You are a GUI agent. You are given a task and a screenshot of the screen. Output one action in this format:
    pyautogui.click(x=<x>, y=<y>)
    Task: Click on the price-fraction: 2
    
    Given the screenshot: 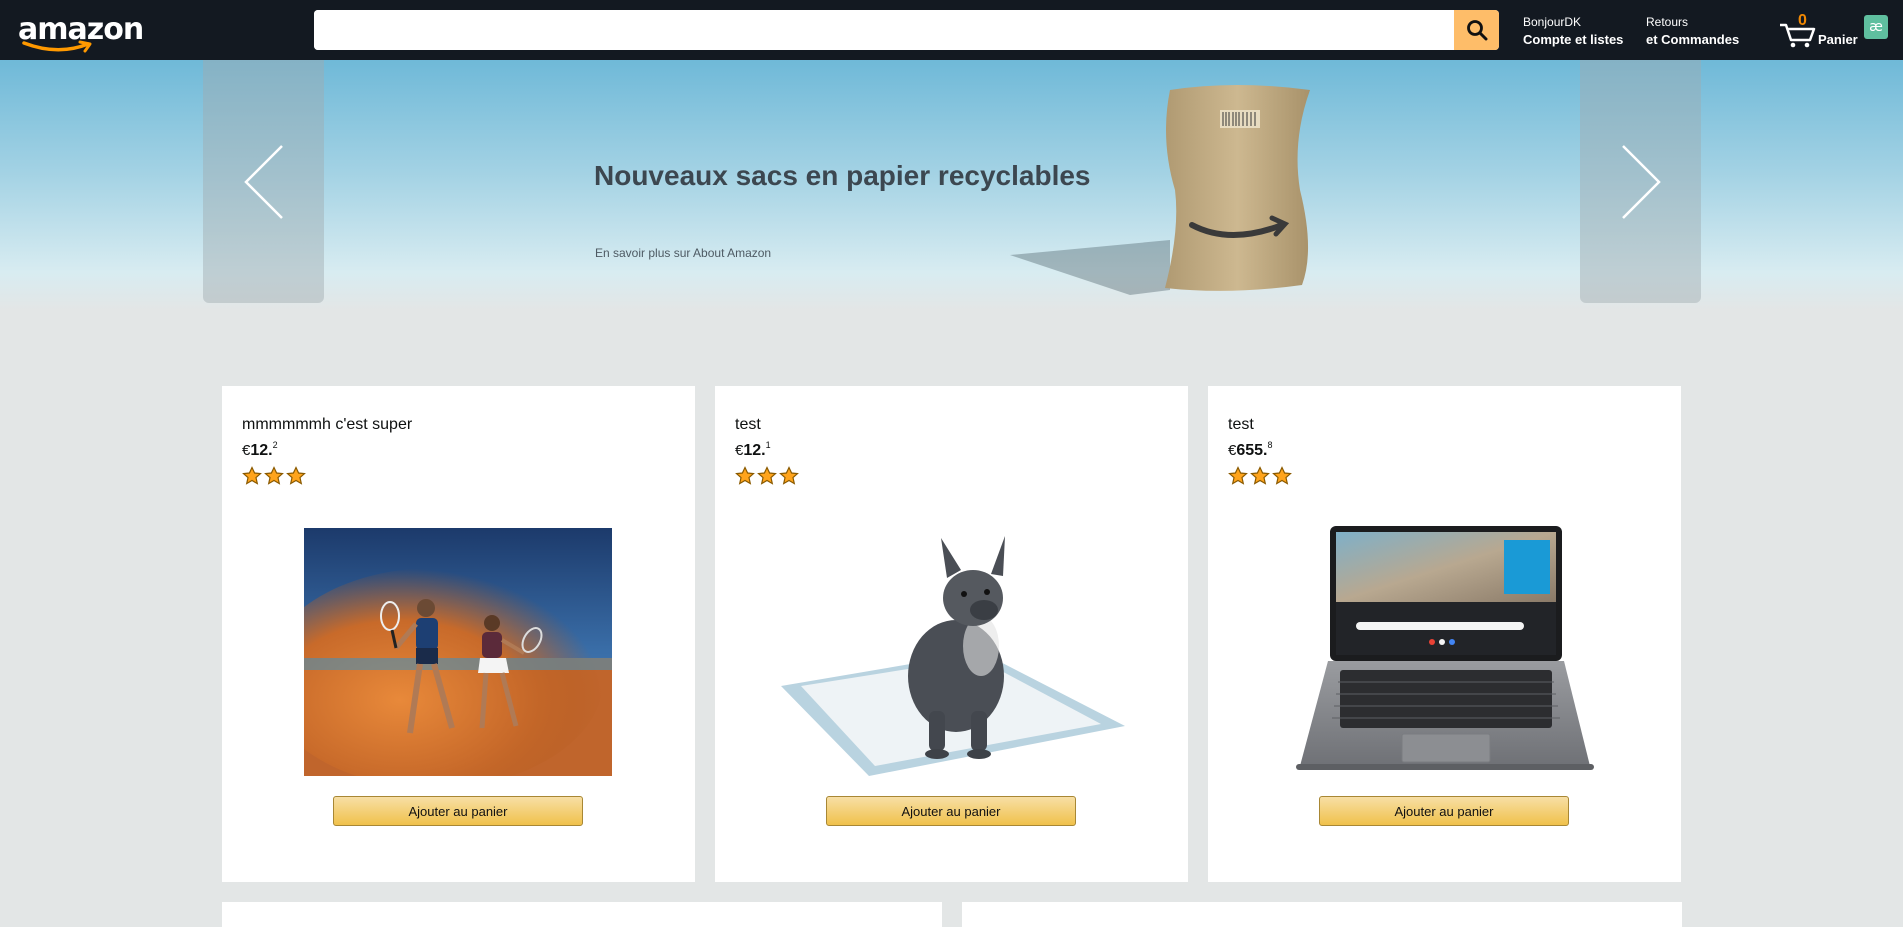 What is the action you would take?
    pyautogui.click(x=275, y=445)
    